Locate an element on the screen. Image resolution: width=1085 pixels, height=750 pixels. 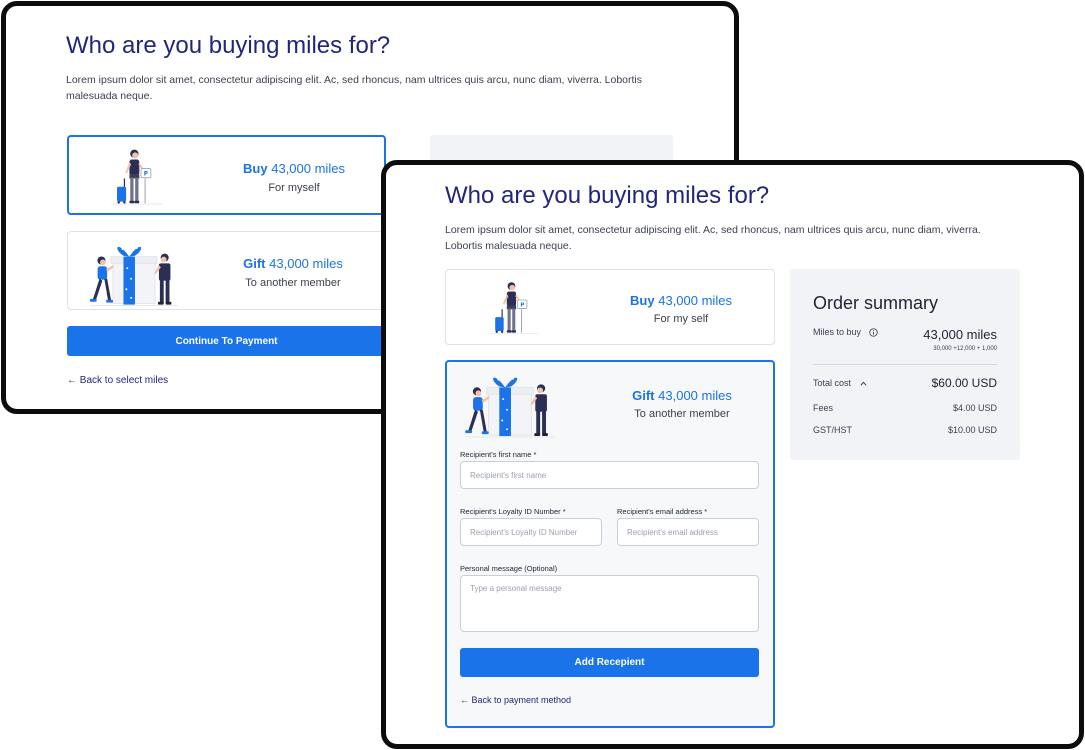
info-icon is located at coordinates (873, 332).